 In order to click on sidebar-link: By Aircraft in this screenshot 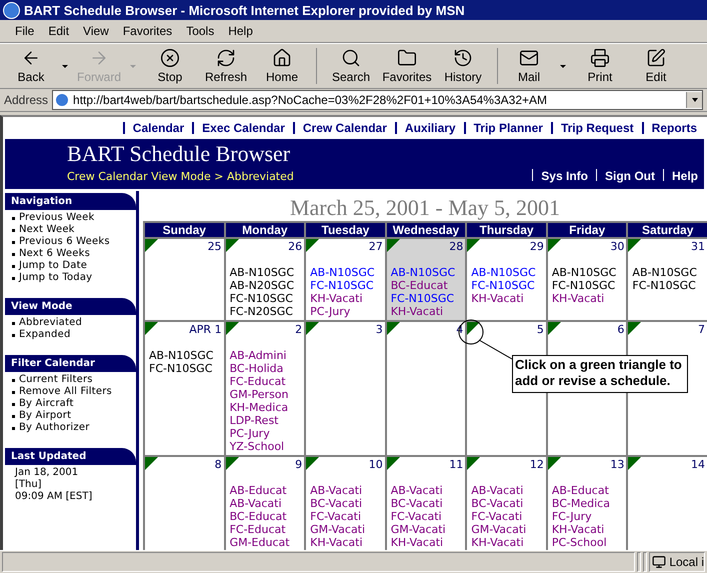, I will do `click(69, 404)`.